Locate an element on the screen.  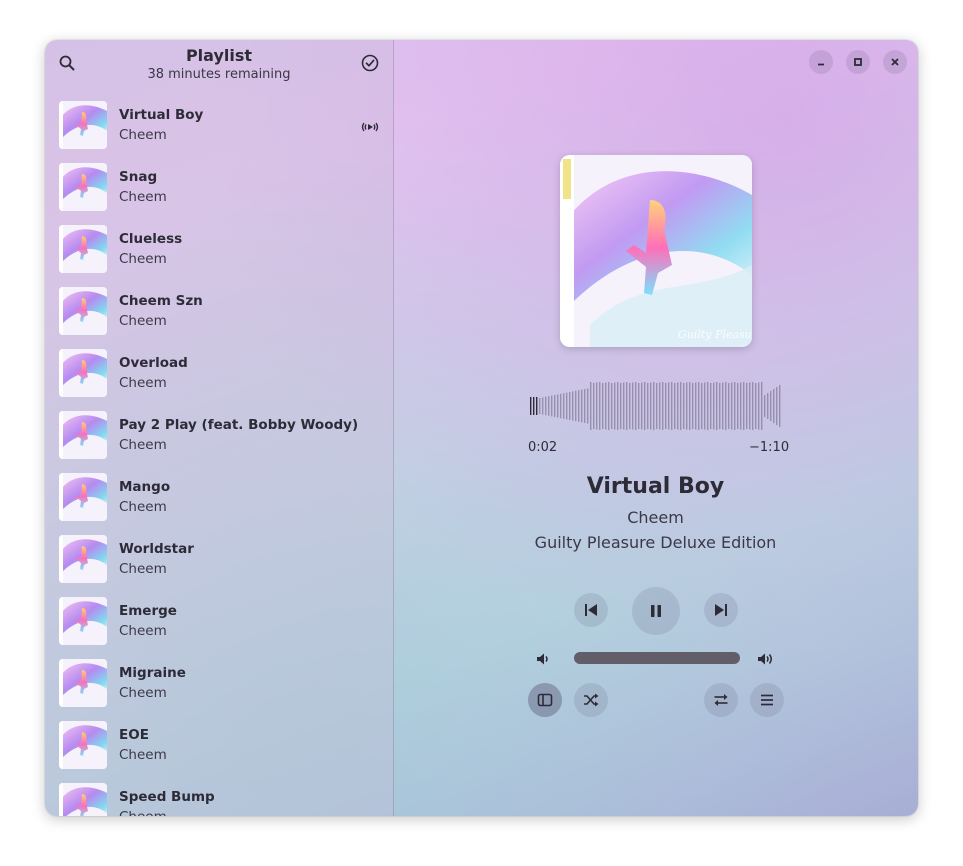
track-title: Virtual Boy is located at coordinates (161, 115).